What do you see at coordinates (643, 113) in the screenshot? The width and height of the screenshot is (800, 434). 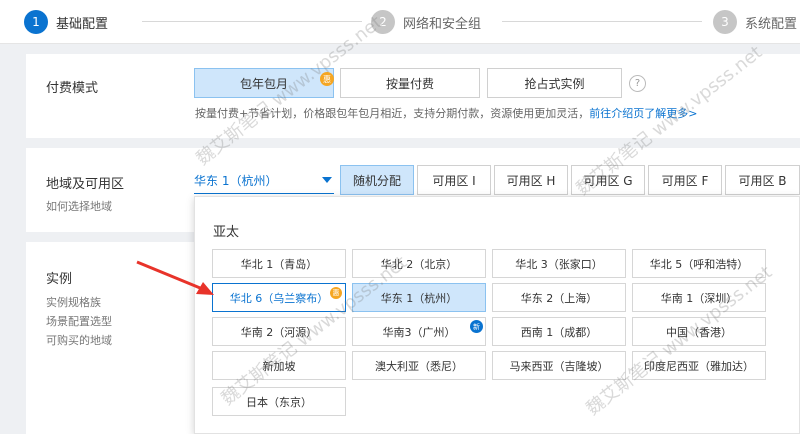 I see `learn-more-link: 前往介绍页了解更多>` at bounding box center [643, 113].